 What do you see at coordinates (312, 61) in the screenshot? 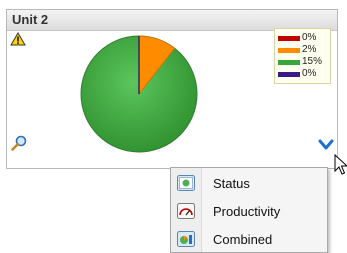
I see `legend-label: 15%` at bounding box center [312, 61].